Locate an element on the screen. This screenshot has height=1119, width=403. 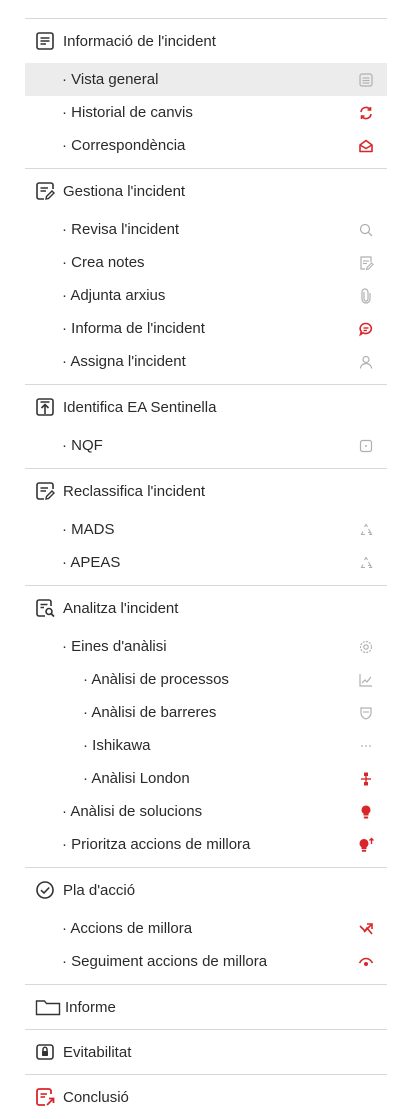
menu-item-historial: · Historial de canvis is located at coordinates (206, 112).